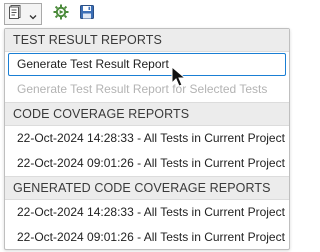 The image size is (320, 252). I want to click on section-header-test-result-reports: TEST RESULT REPORTS, so click(147, 40).